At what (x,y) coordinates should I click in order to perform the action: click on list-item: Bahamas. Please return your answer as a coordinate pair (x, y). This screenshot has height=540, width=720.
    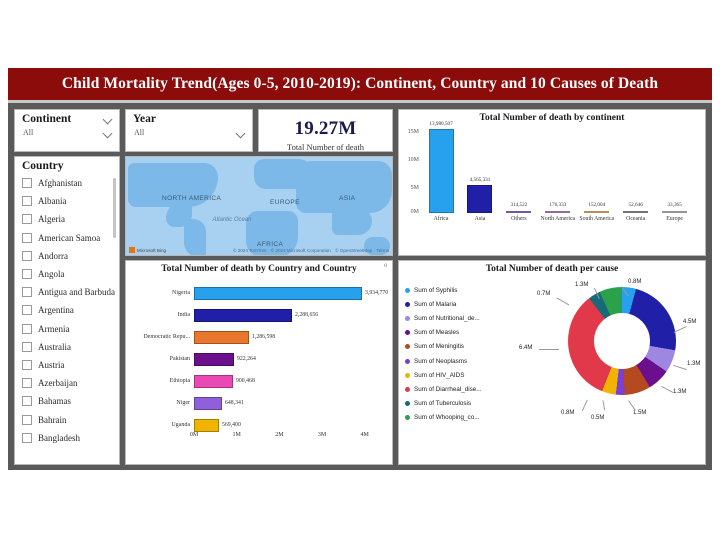
    Looking at the image, I should click on (70, 401).